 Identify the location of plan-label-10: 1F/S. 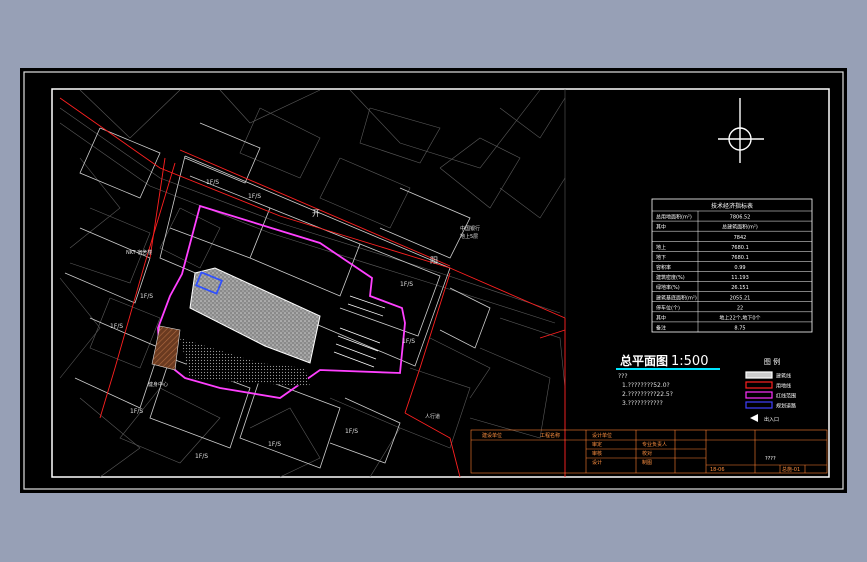
(201, 456).